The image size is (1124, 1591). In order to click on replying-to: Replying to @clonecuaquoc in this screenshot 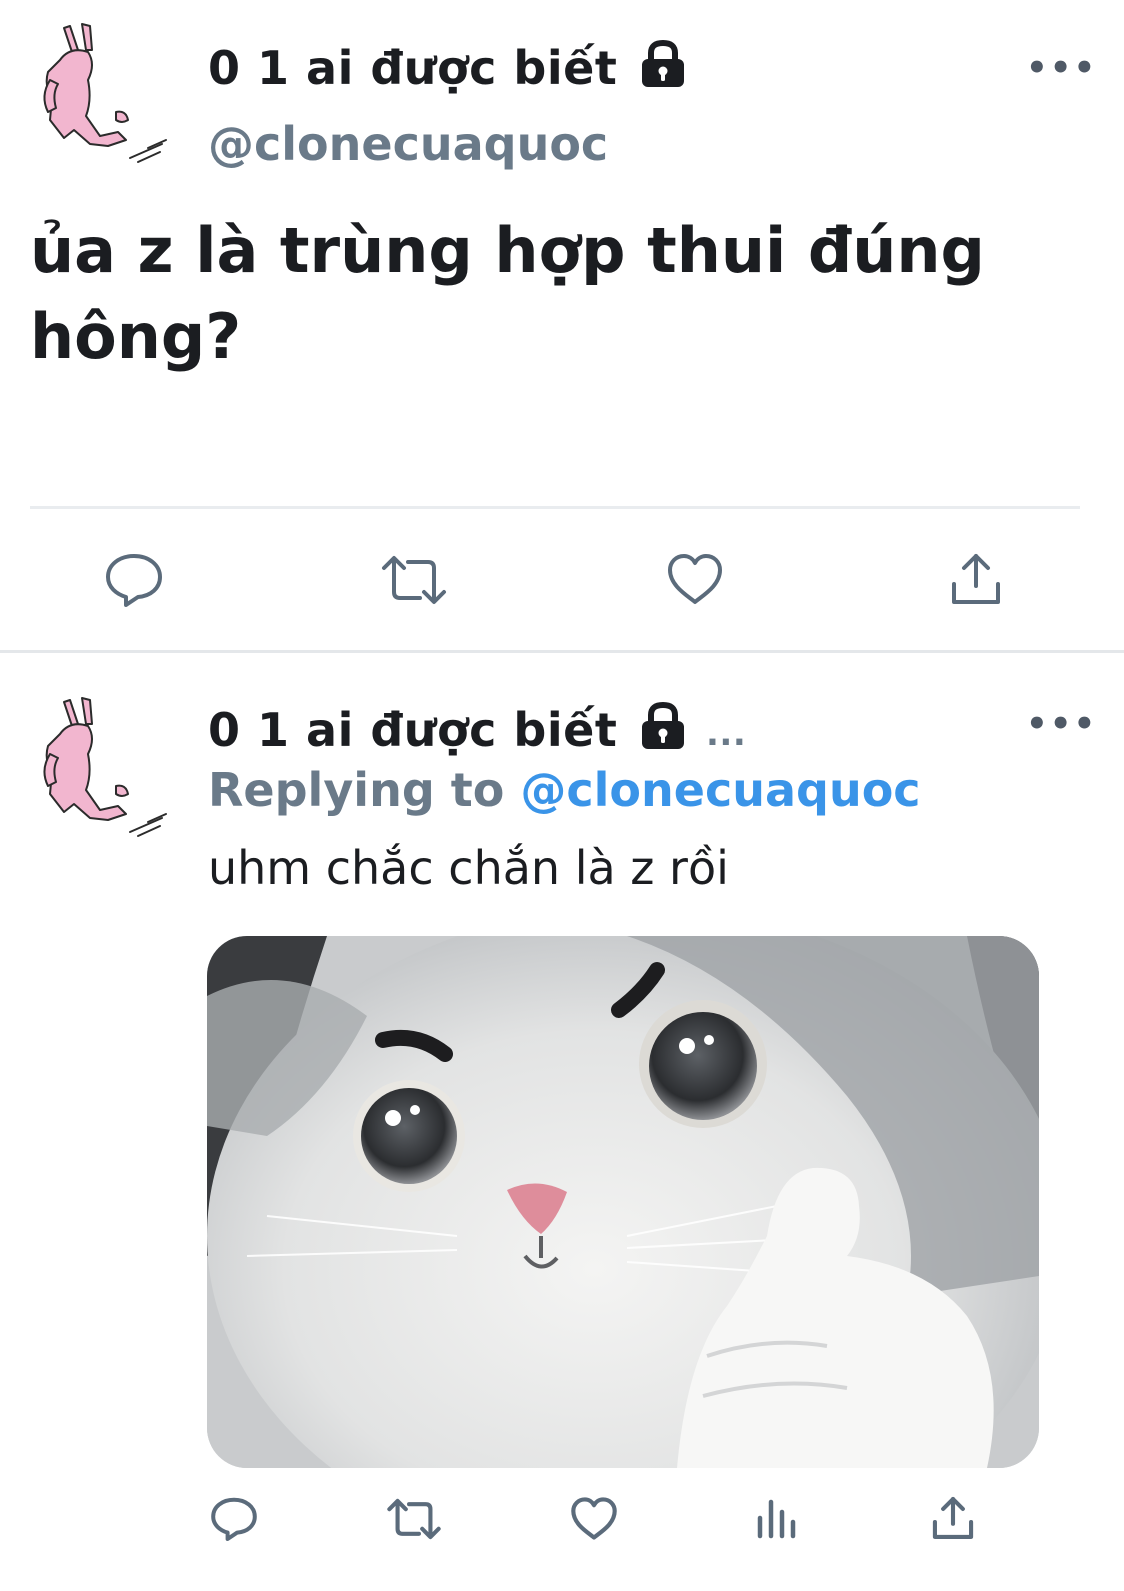, I will do `click(564, 790)`.